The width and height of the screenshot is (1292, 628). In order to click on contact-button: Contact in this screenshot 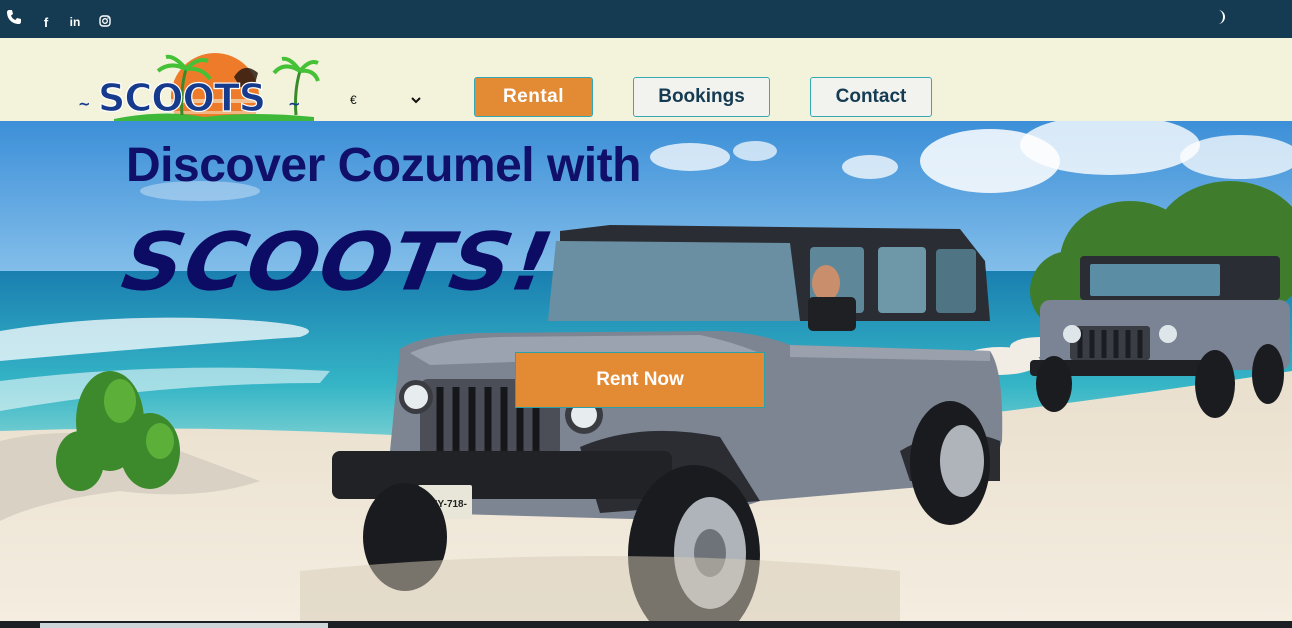, I will do `click(871, 97)`.